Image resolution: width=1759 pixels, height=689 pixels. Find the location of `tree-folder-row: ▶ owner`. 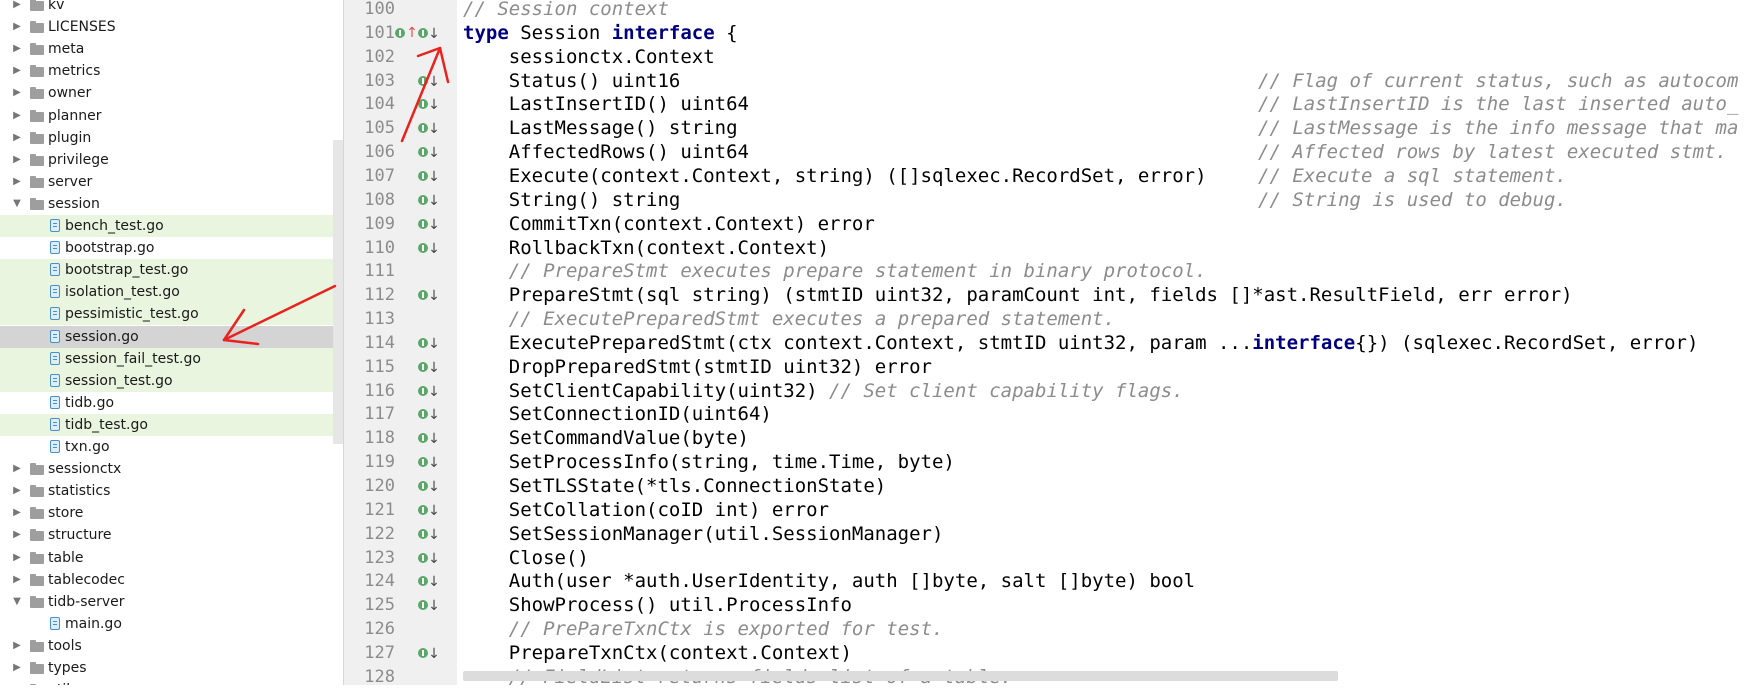

tree-folder-row: ▶ owner is located at coordinates (171, 93).